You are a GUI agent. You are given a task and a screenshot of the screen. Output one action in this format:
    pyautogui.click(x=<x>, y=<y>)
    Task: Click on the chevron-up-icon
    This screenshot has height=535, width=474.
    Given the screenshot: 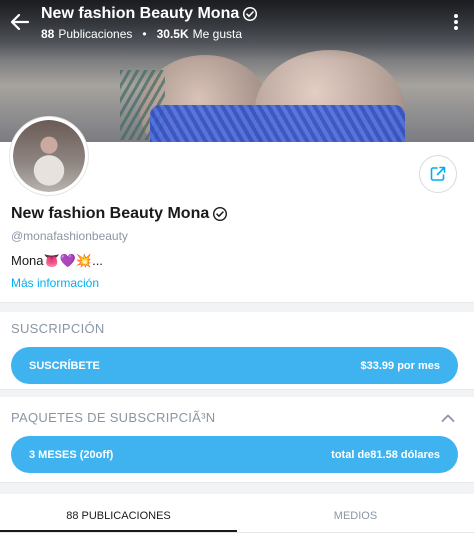 What is the action you would take?
    pyautogui.click(x=448, y=418)
    